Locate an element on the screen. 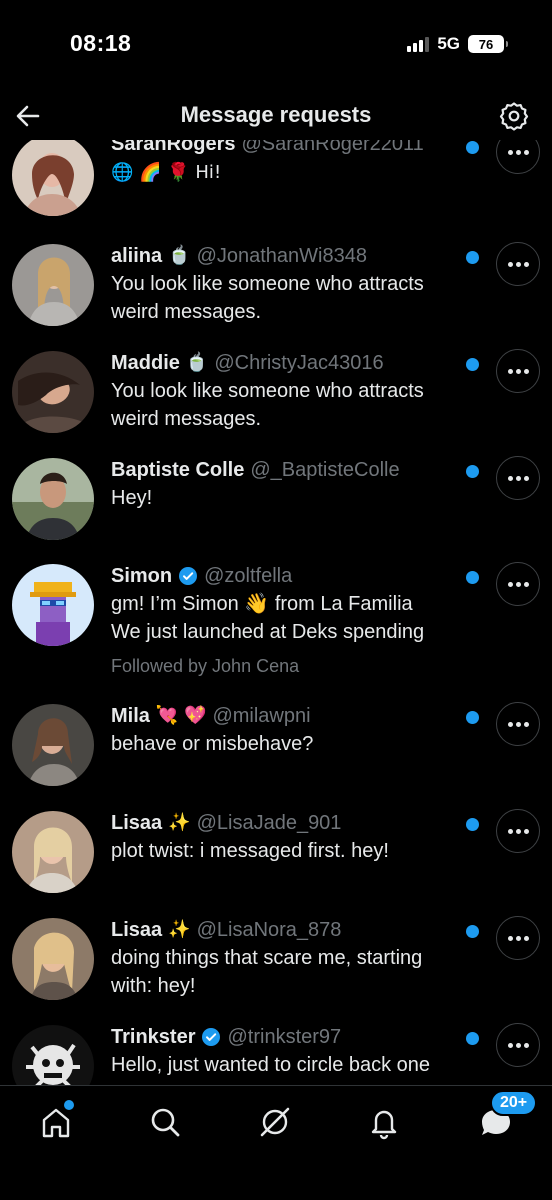  sender-name: aliina is located at coordinates (137, 256).